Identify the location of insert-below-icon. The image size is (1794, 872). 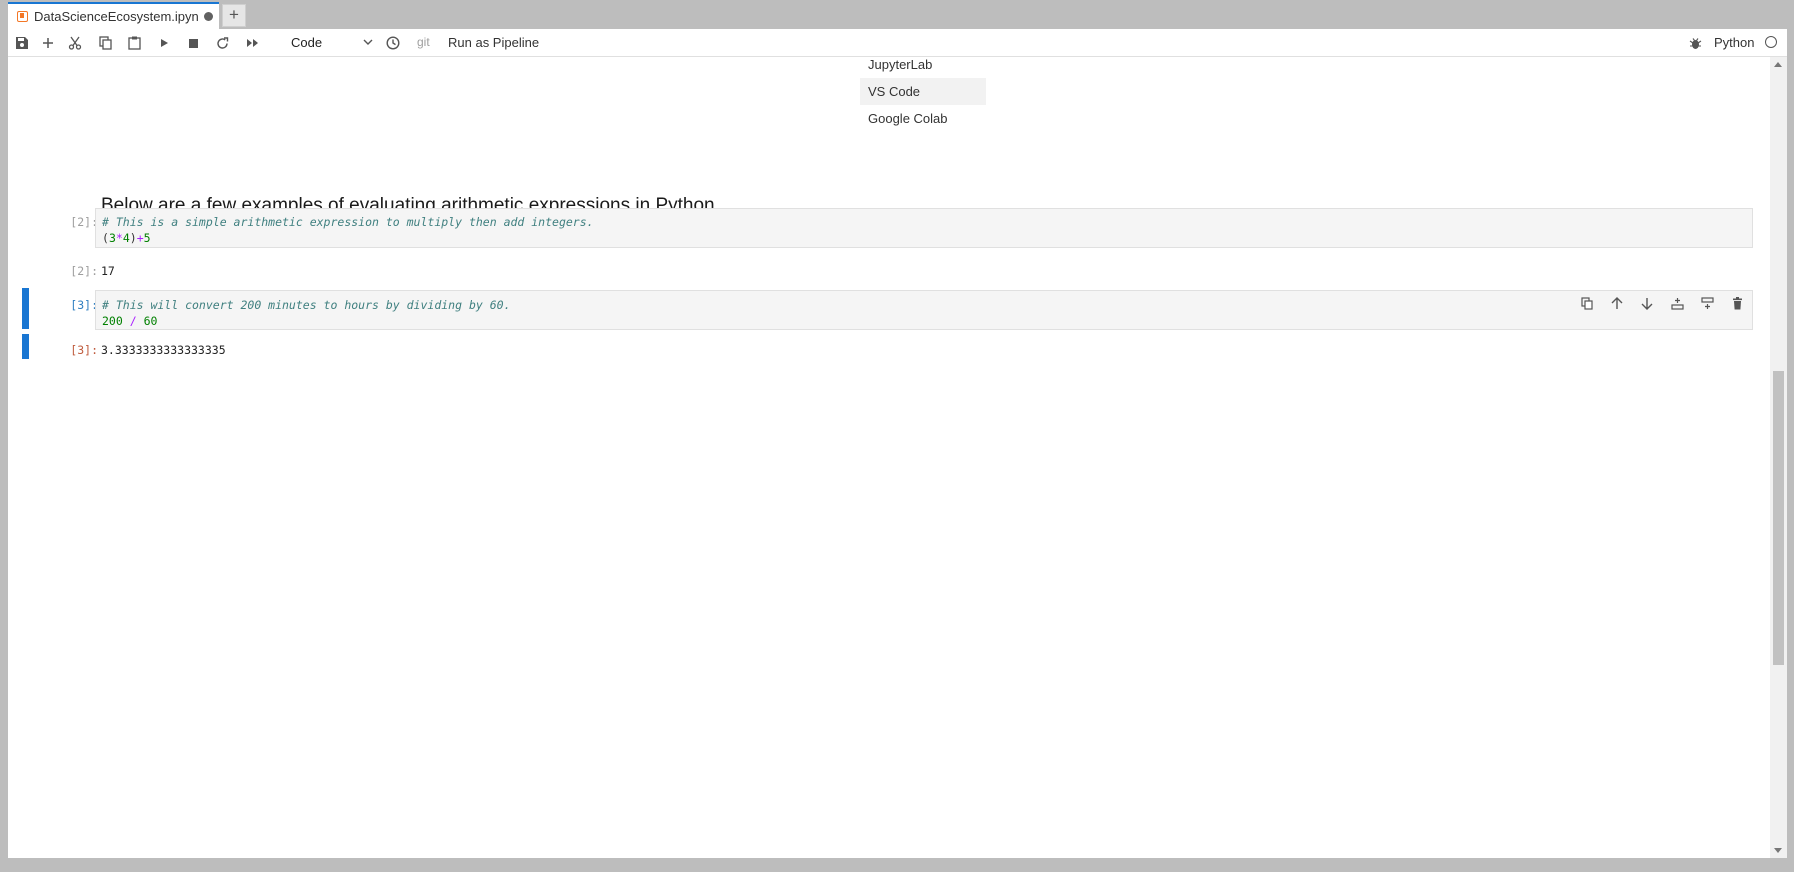
(1707, 303).